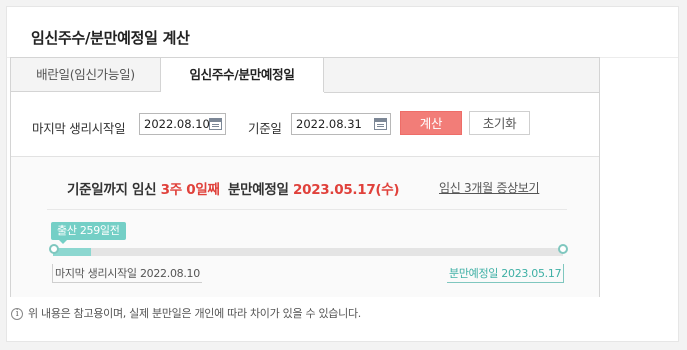 The height and width of the screenshot is (350, 687). What do you see at coordinates (489, 187) in the screenshot?
I see `symptom-link: 임신 3개월 증상보기` at bounding box center [489, 187].